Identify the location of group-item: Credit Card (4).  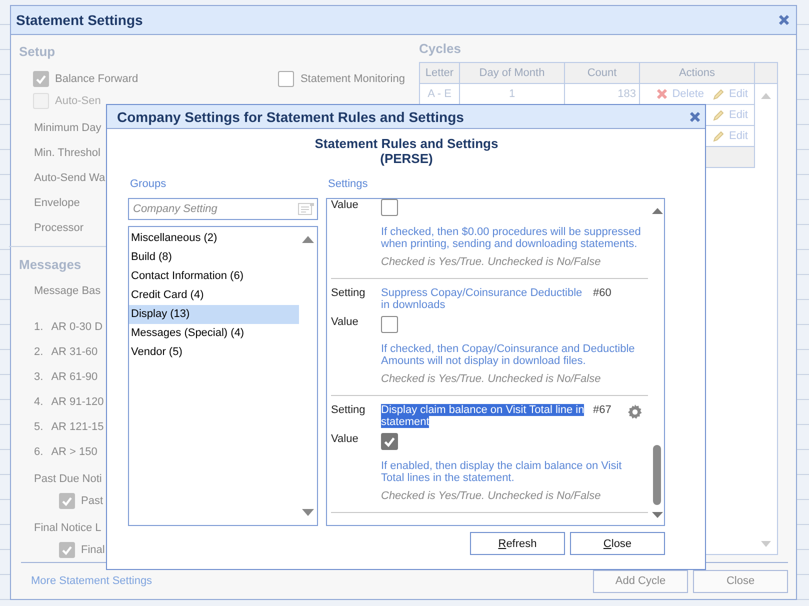
(214, 295).